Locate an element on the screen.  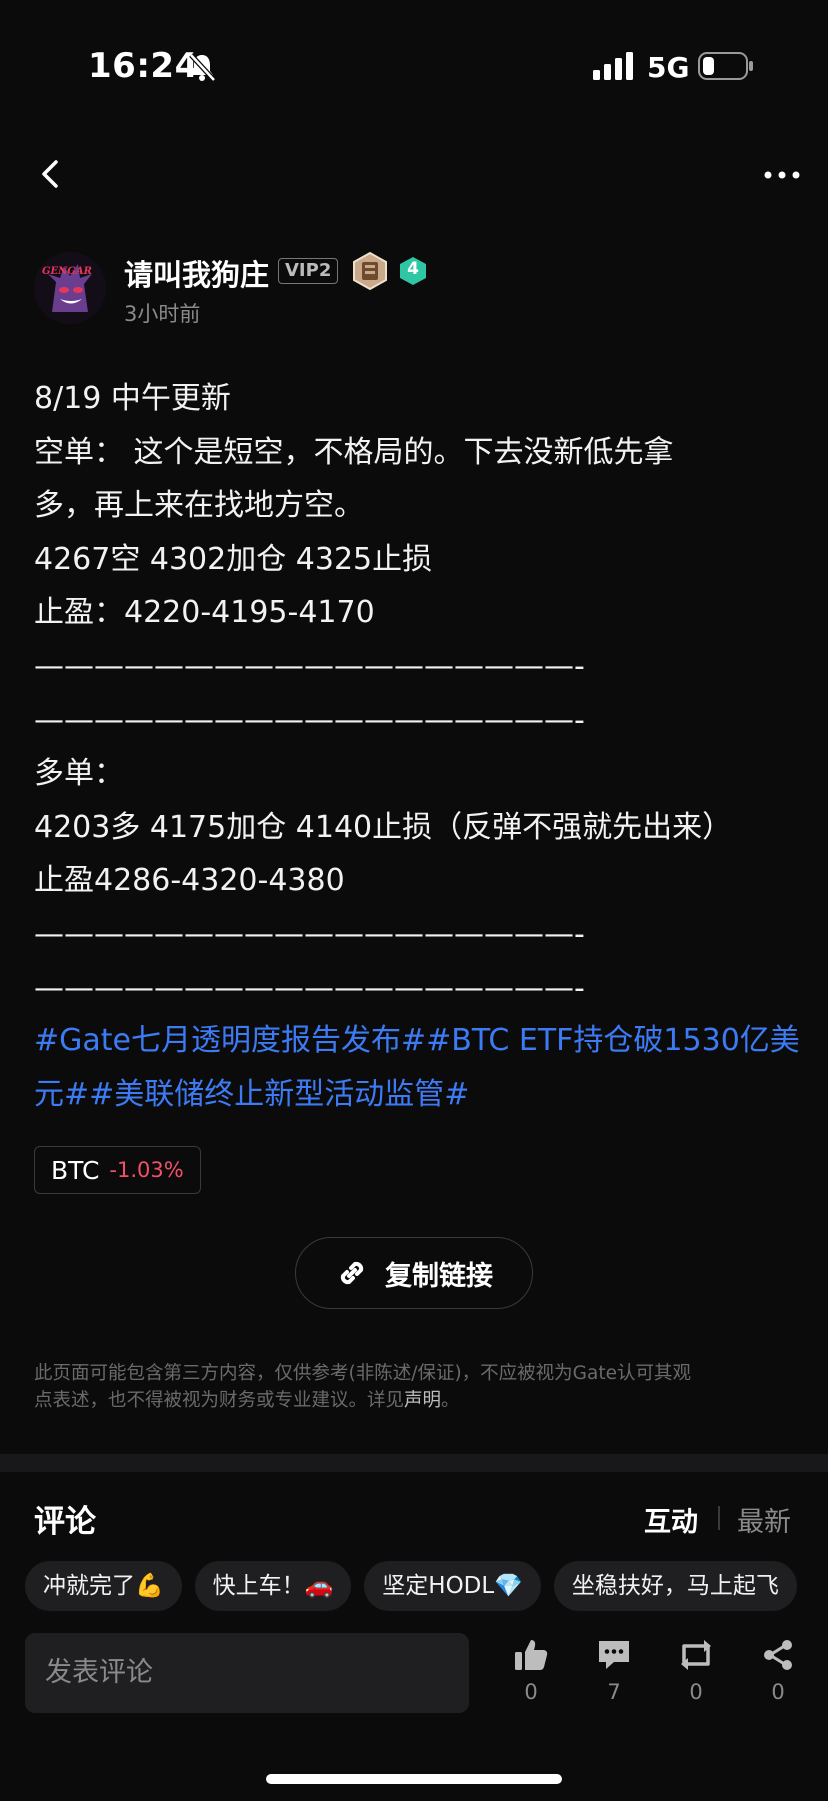
post-line: 8/19 中午更新 is located at coordinates (132, 398).